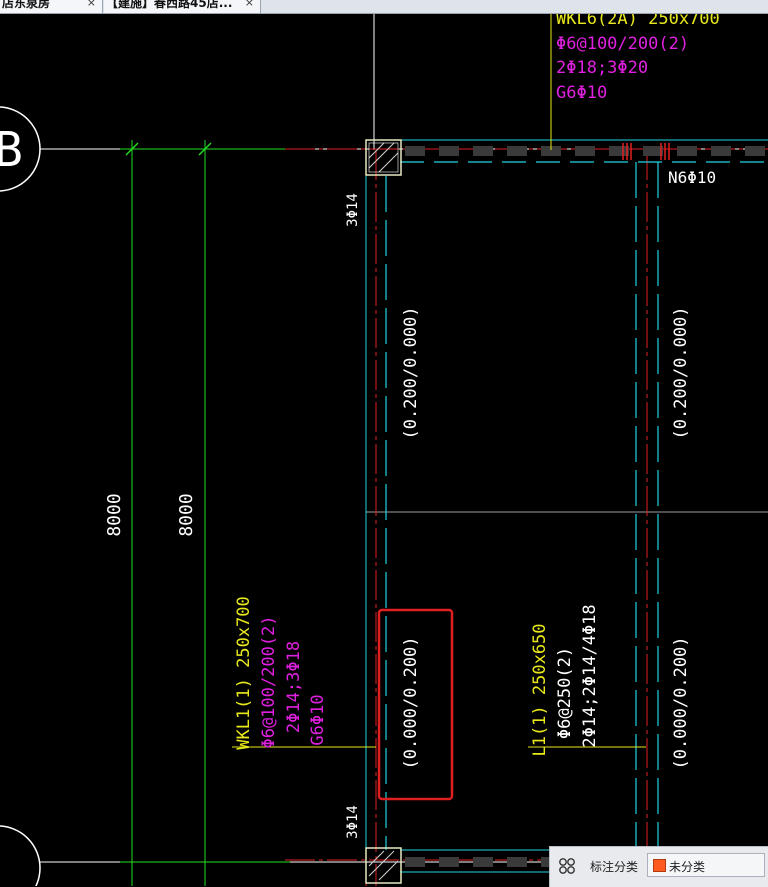  What do you see at coordinates (51, 6) in the screenshot?
I see `tab-document-1: 店东泉房 ×` at bounding box center [51, 6].